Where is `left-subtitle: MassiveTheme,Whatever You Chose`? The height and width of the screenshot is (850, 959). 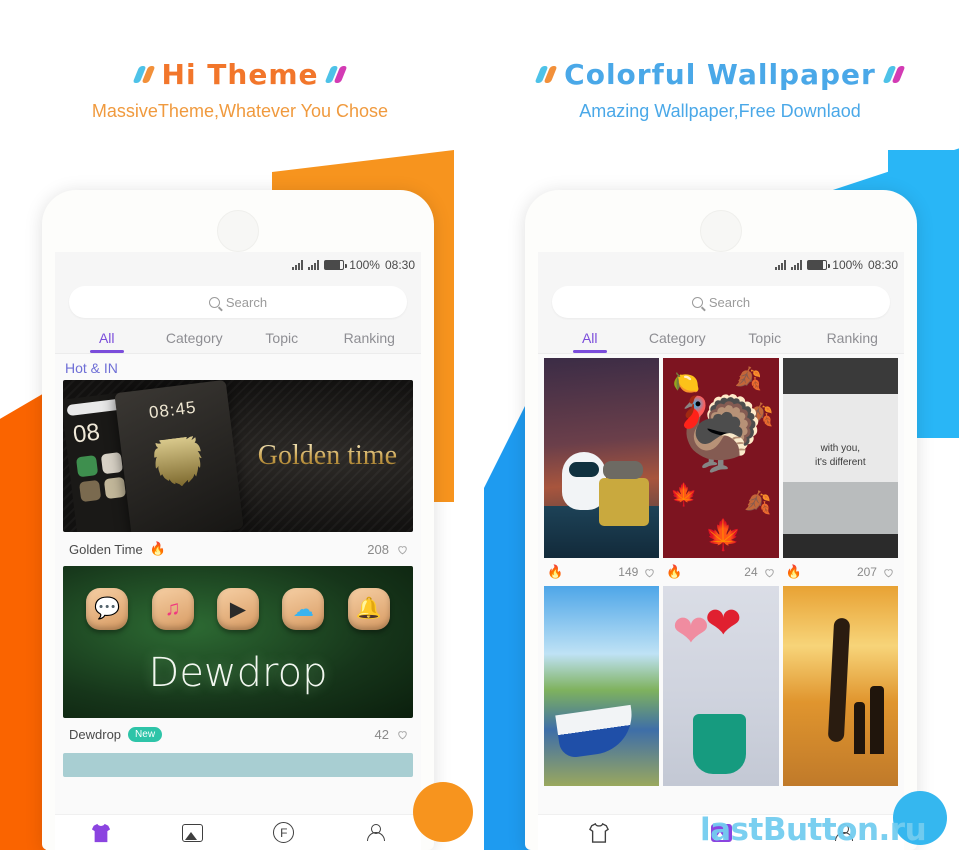 left-subtitle: MassiveTheme,Whatever You Chose is located at coordinates (240, 111).